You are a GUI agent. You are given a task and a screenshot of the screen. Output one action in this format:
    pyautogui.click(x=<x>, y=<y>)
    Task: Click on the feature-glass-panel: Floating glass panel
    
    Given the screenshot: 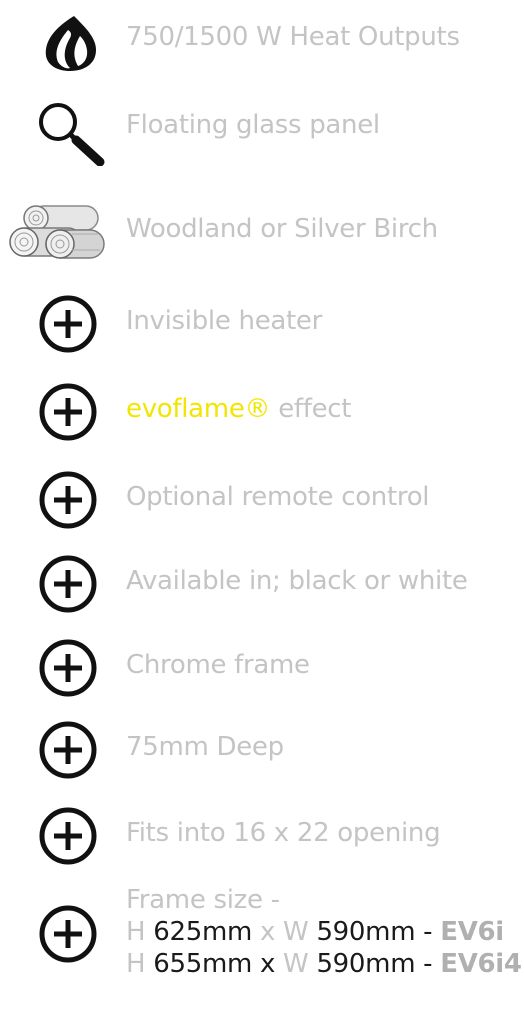 What is the action you would take?
    pyautogui.click(x=262, y=130)
    